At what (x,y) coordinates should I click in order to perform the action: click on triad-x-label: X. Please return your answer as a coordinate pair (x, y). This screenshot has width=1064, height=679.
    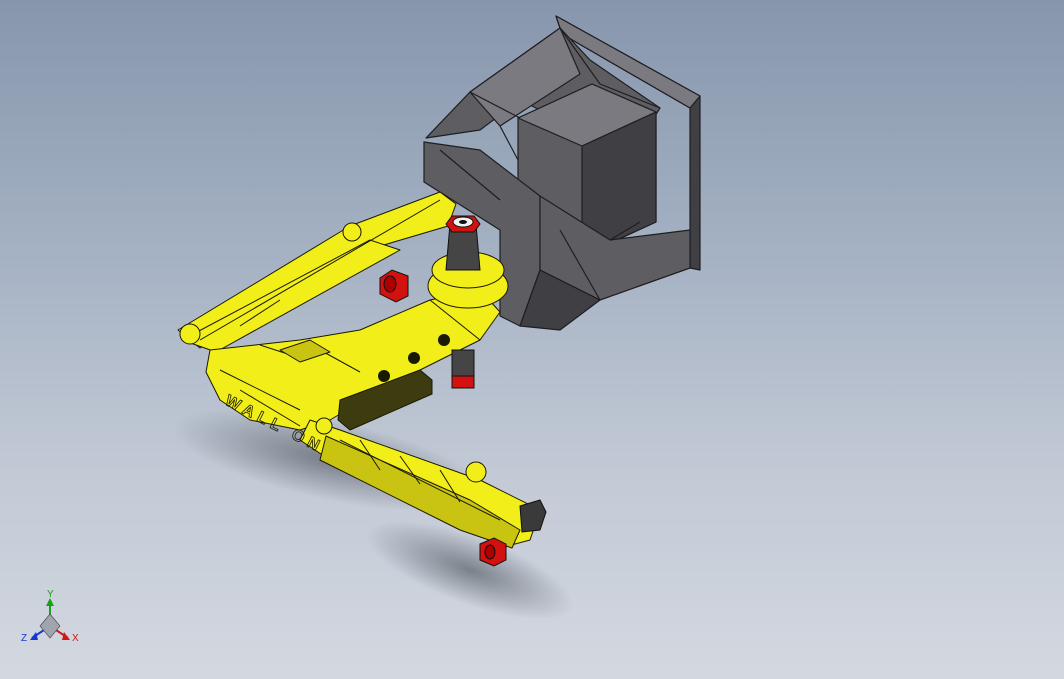
    Looking at the image, I should click on (75, 638).